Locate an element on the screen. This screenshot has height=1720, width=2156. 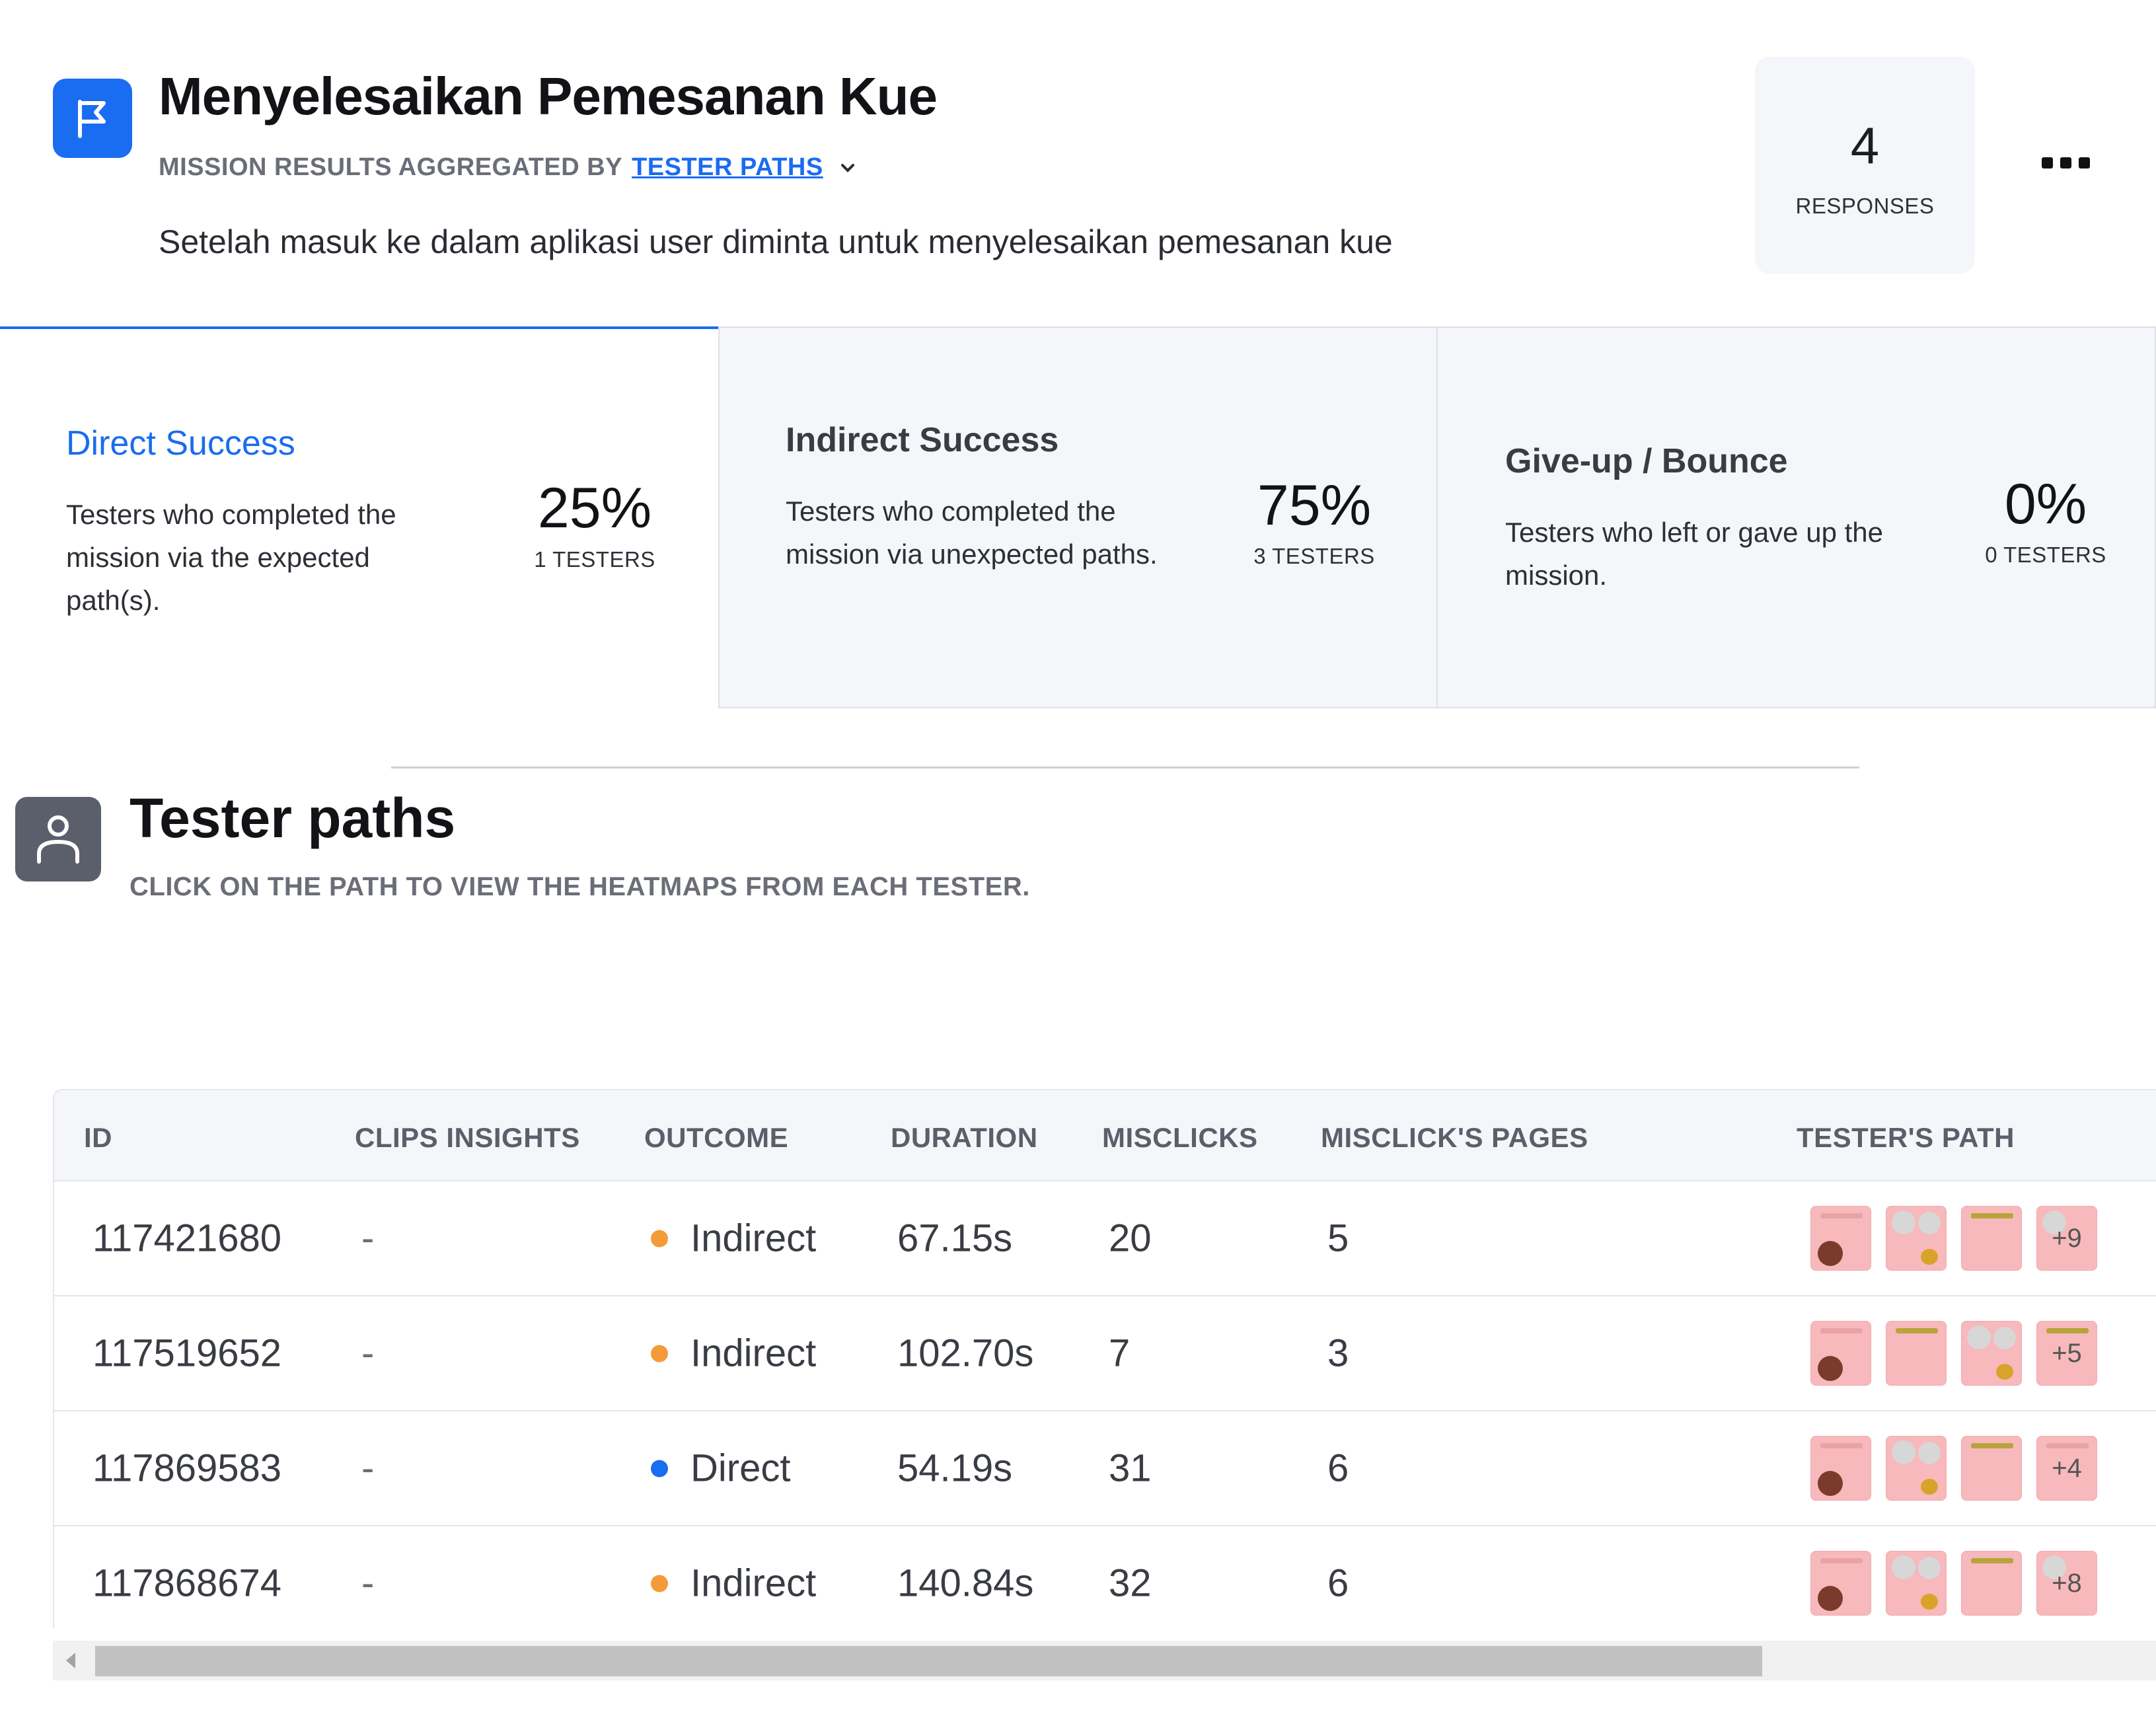
cell-misclick-pages: 5 is located at coordinates (1338, 1238).